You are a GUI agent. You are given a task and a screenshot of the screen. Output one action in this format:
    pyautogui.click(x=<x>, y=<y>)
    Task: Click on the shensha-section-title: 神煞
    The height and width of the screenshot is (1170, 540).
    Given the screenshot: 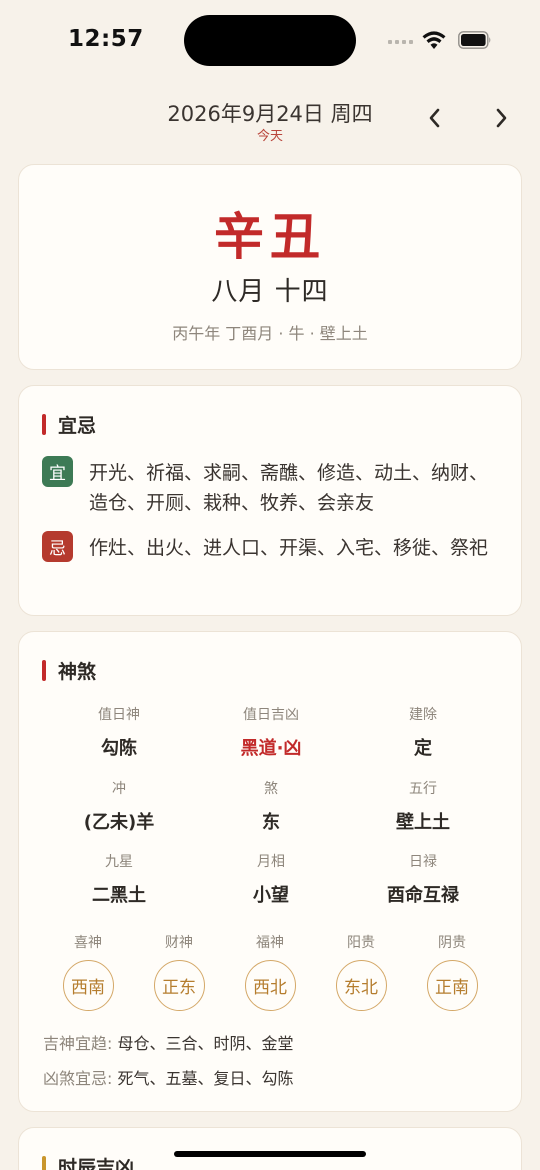 What is the action you would take?
    pyautogui.click(x=69, y=670)
    